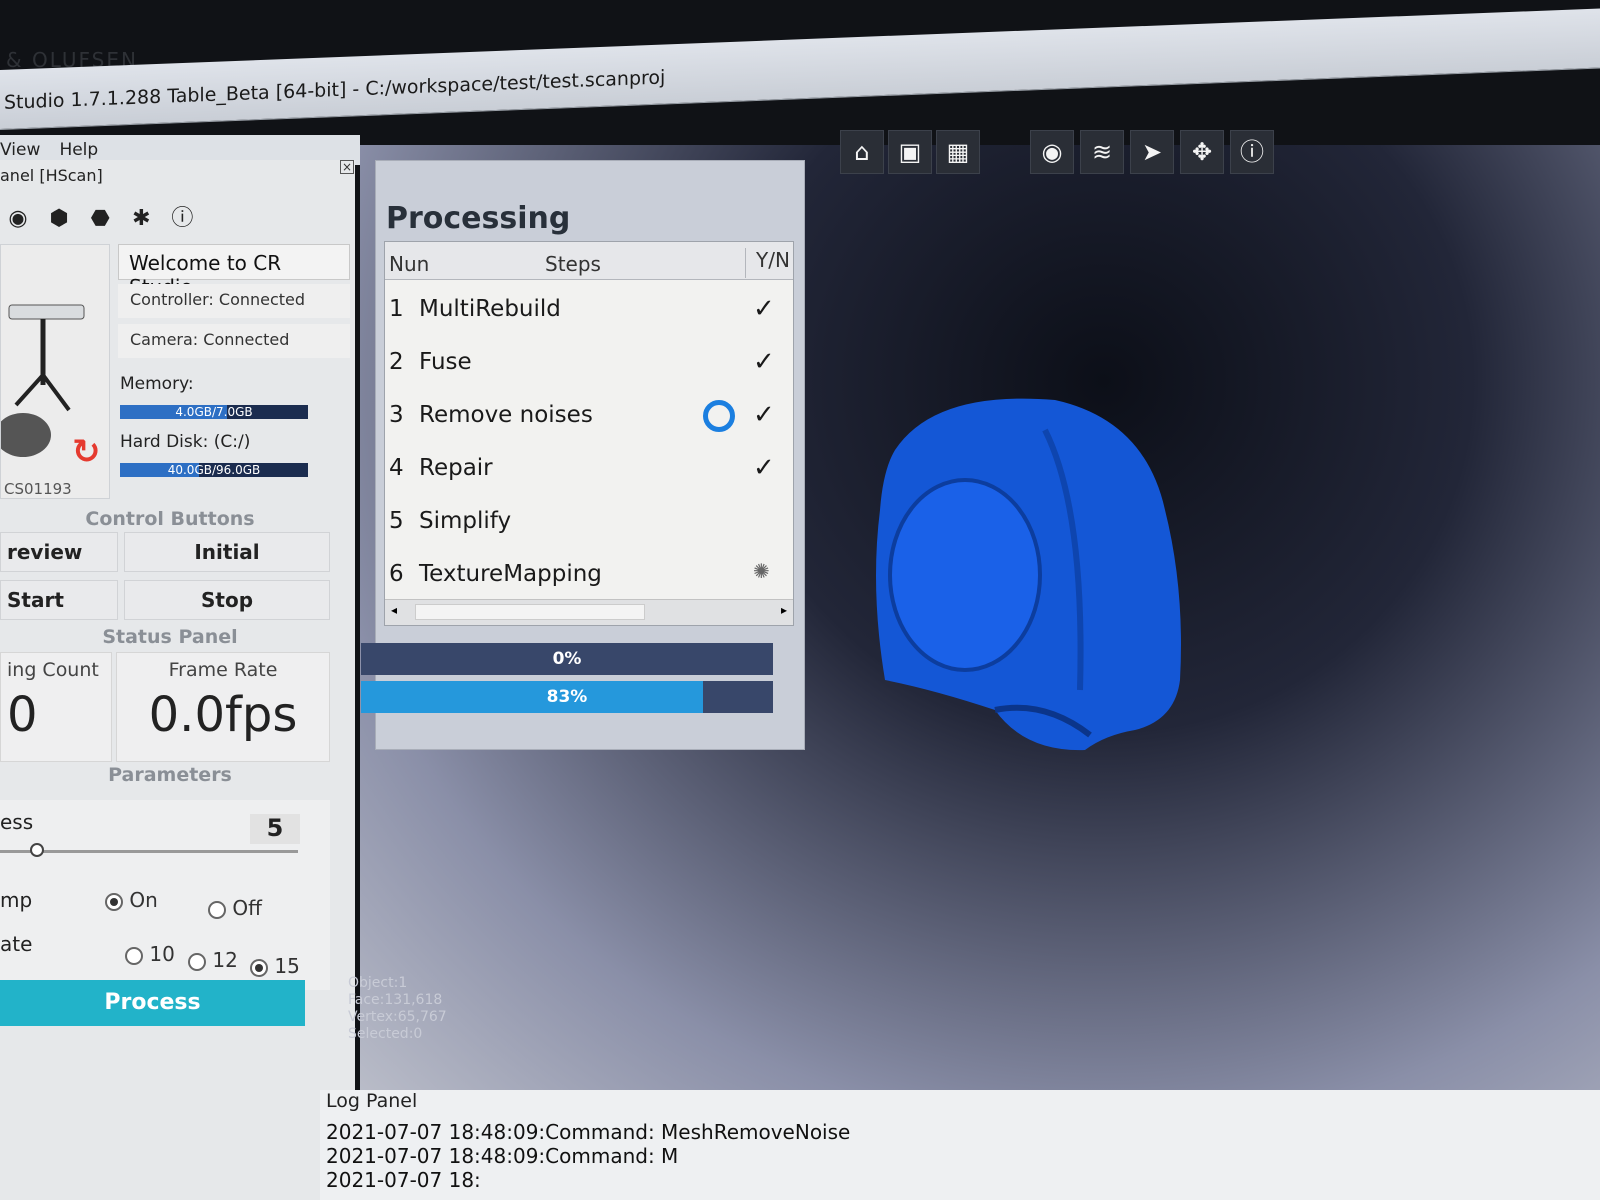  Describe the element at coordinates (396, 415) in the screenshot. I see `row-num: 3` at that location.